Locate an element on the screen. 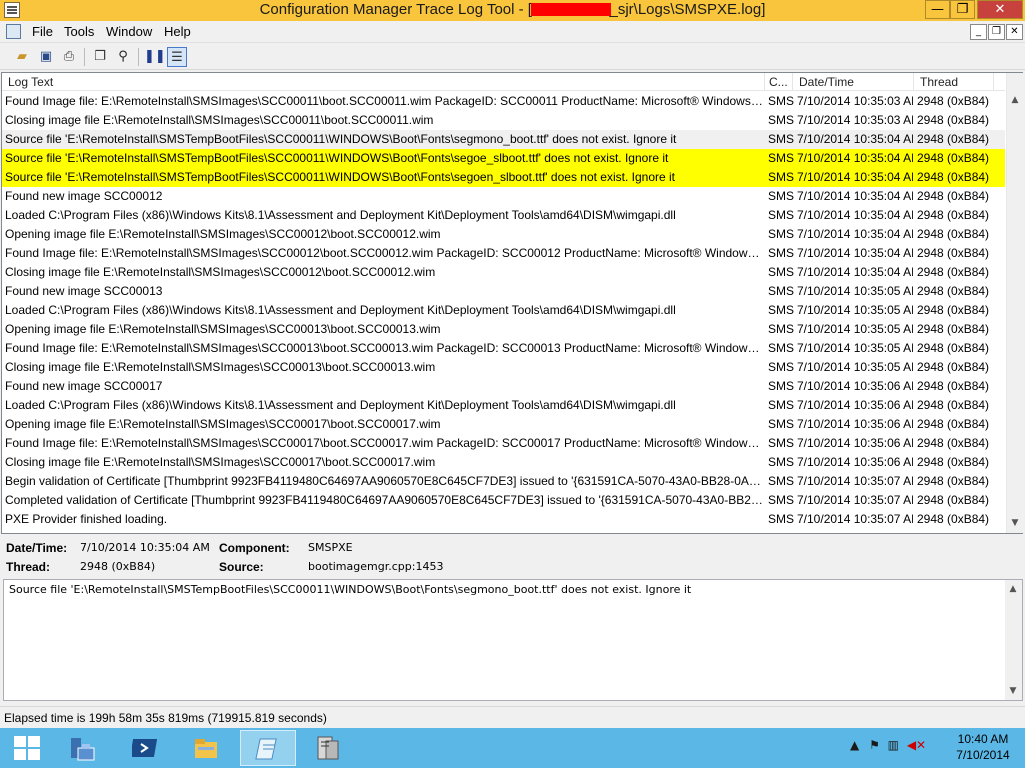 This screenshot has height=768, width=1025. taskbar-file-explorer is located at coordinates (206, 748).